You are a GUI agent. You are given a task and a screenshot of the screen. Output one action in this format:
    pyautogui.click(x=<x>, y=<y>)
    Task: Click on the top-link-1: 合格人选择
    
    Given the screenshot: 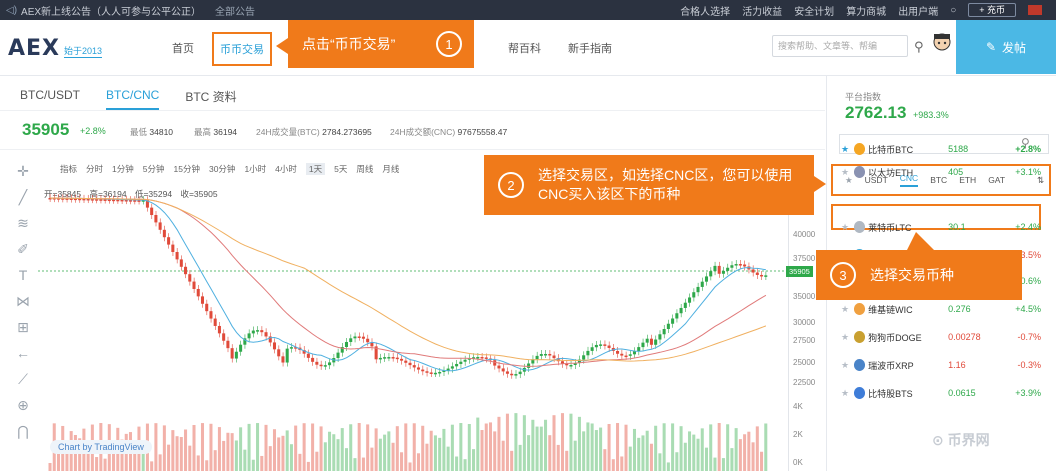 What is the action you would take?
    pyautogui.click(x=705, y=10)
    